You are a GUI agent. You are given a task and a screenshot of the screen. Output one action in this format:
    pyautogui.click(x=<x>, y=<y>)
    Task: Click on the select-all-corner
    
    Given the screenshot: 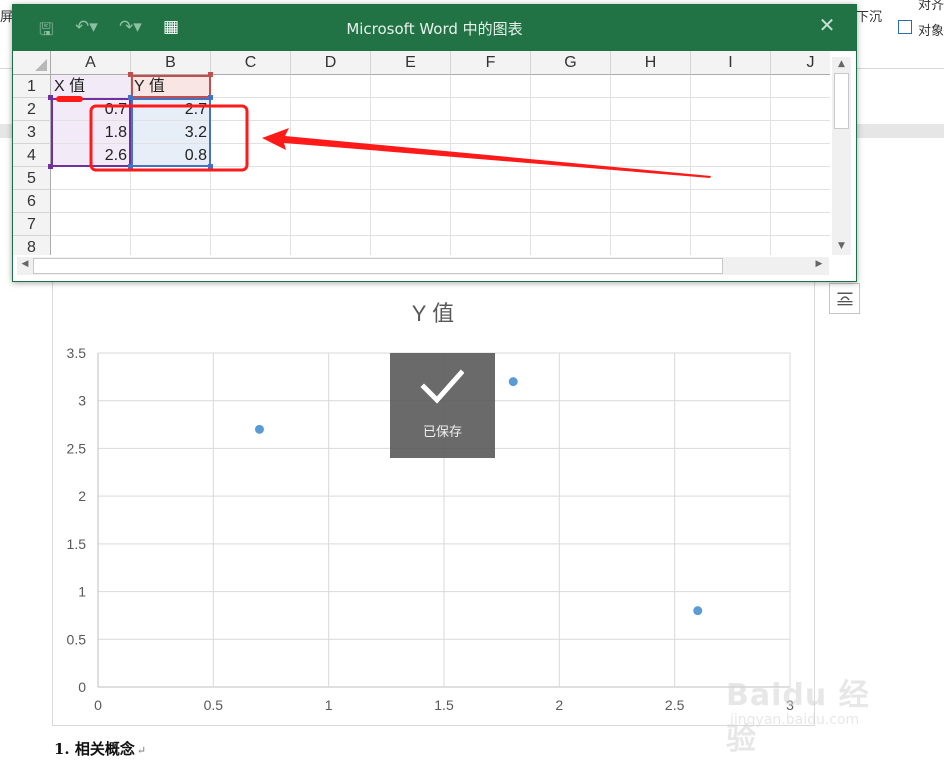 What is the action you would take?
    pyautogui.click(x=32, y=63)
    